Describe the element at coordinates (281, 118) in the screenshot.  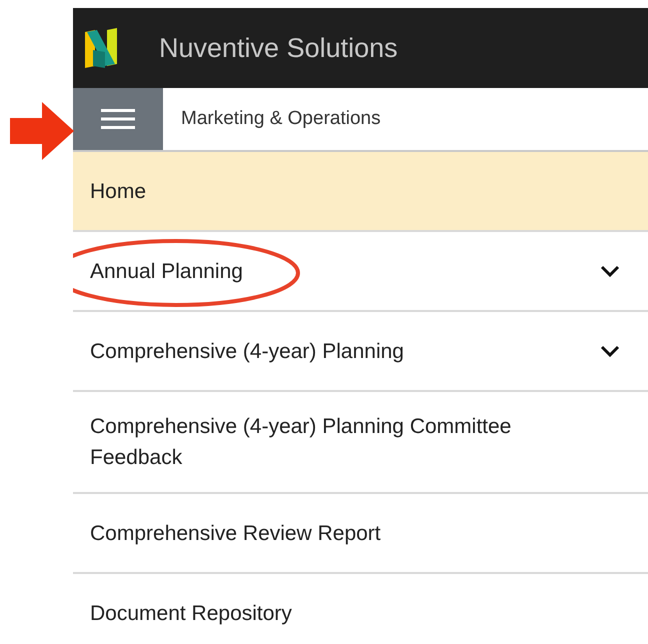
I see `section-title: Marketing & Operations` at that location.